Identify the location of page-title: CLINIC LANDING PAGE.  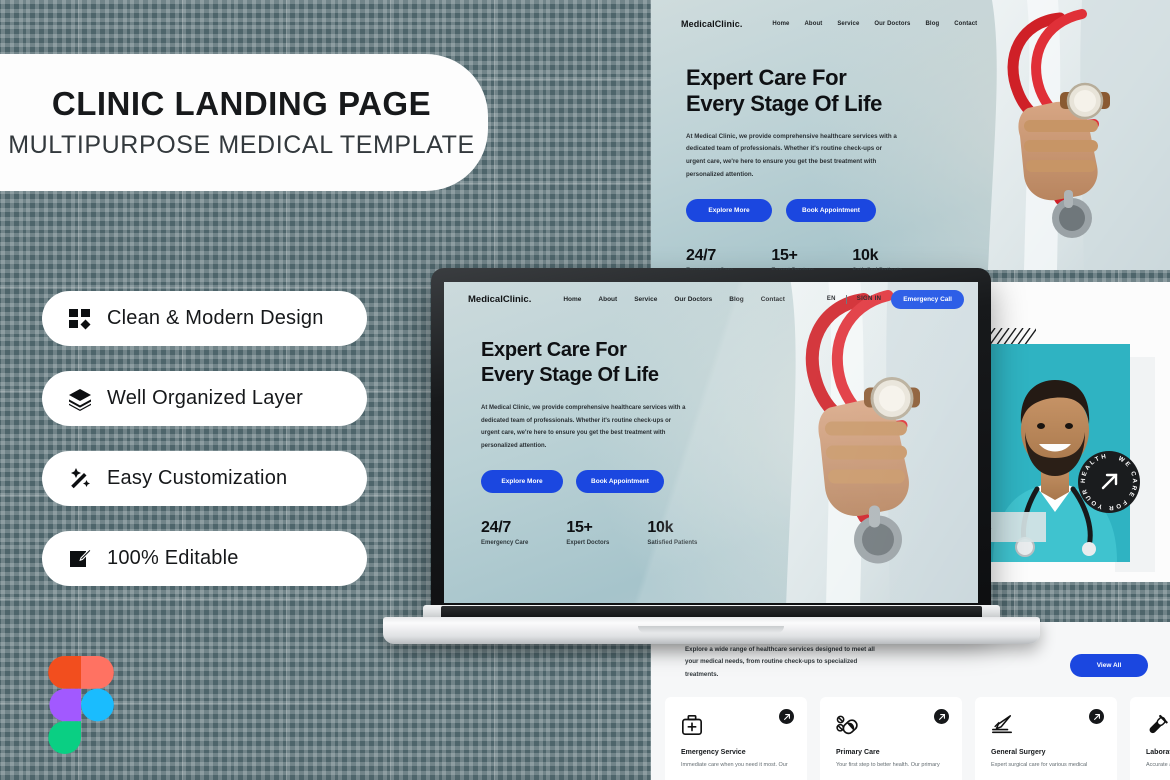
(241, 103).